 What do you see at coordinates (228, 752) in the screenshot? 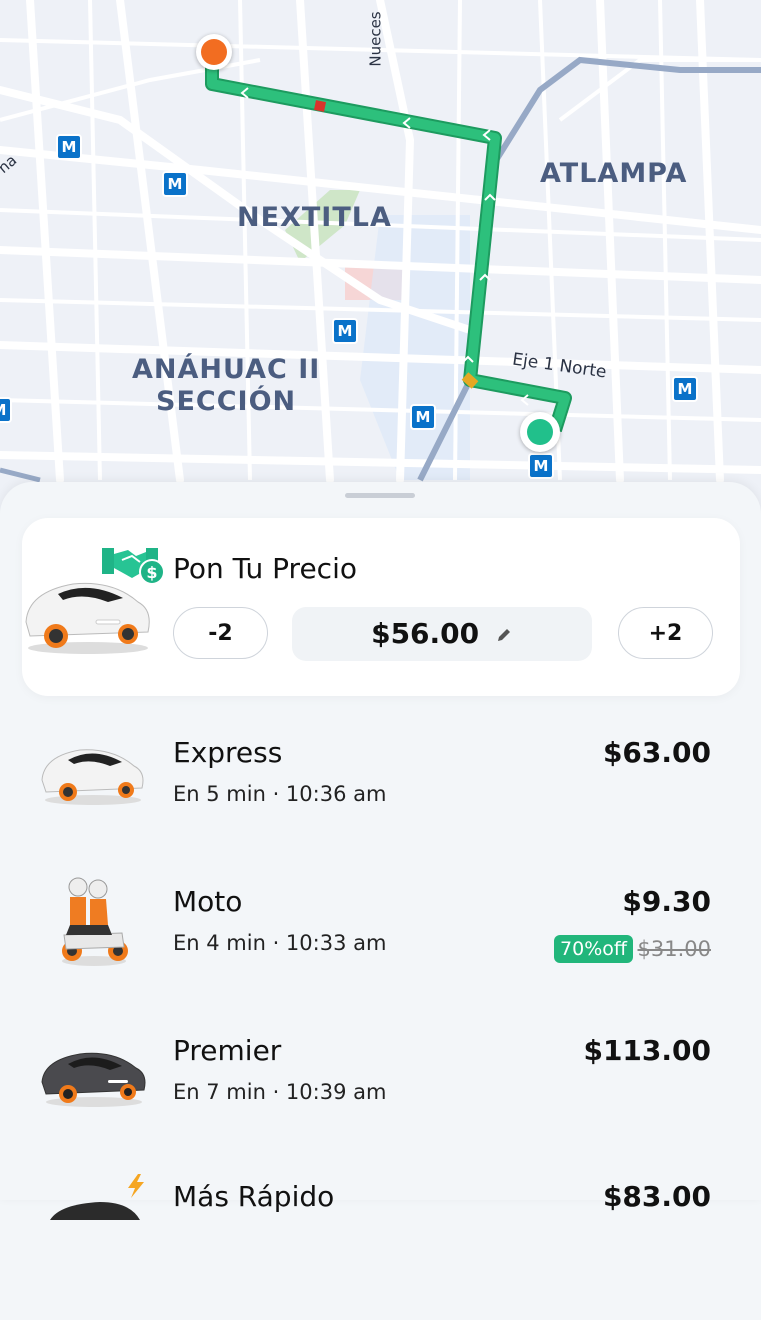
I see `ride-name: Express` at bounding box center [228, 752].